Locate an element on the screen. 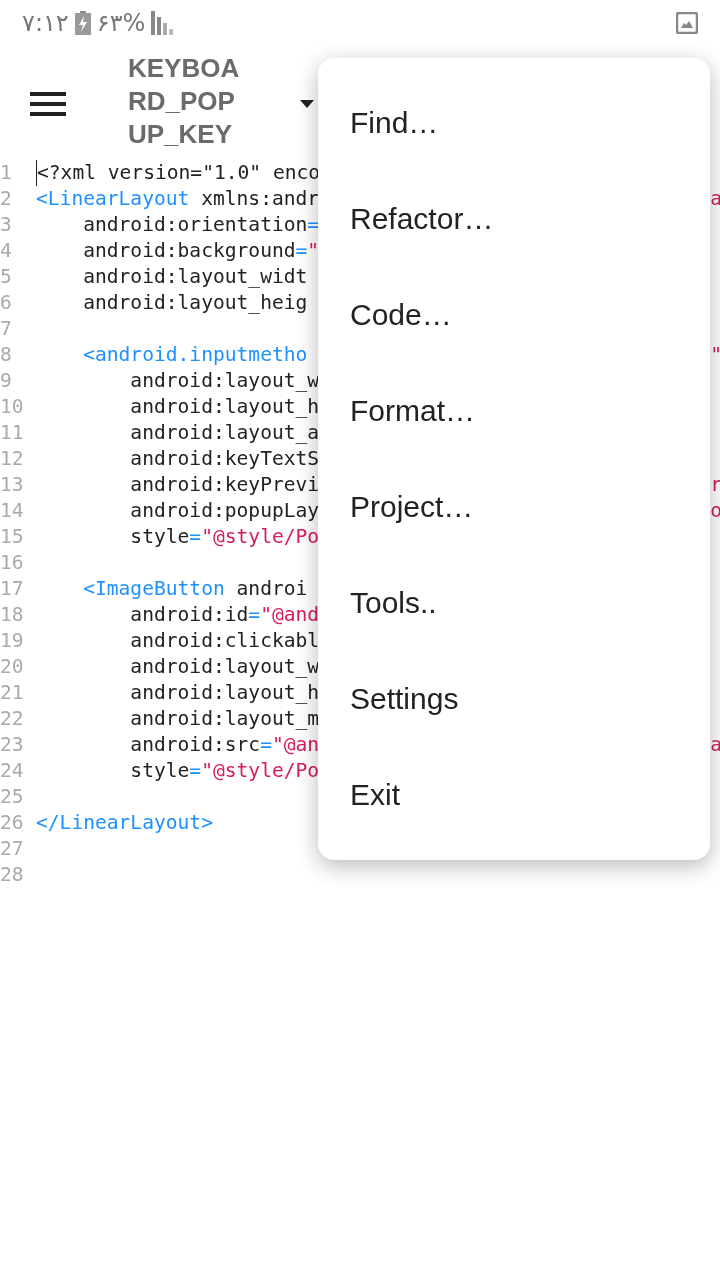  line-number: 6 is located at coordinates (6, 303).